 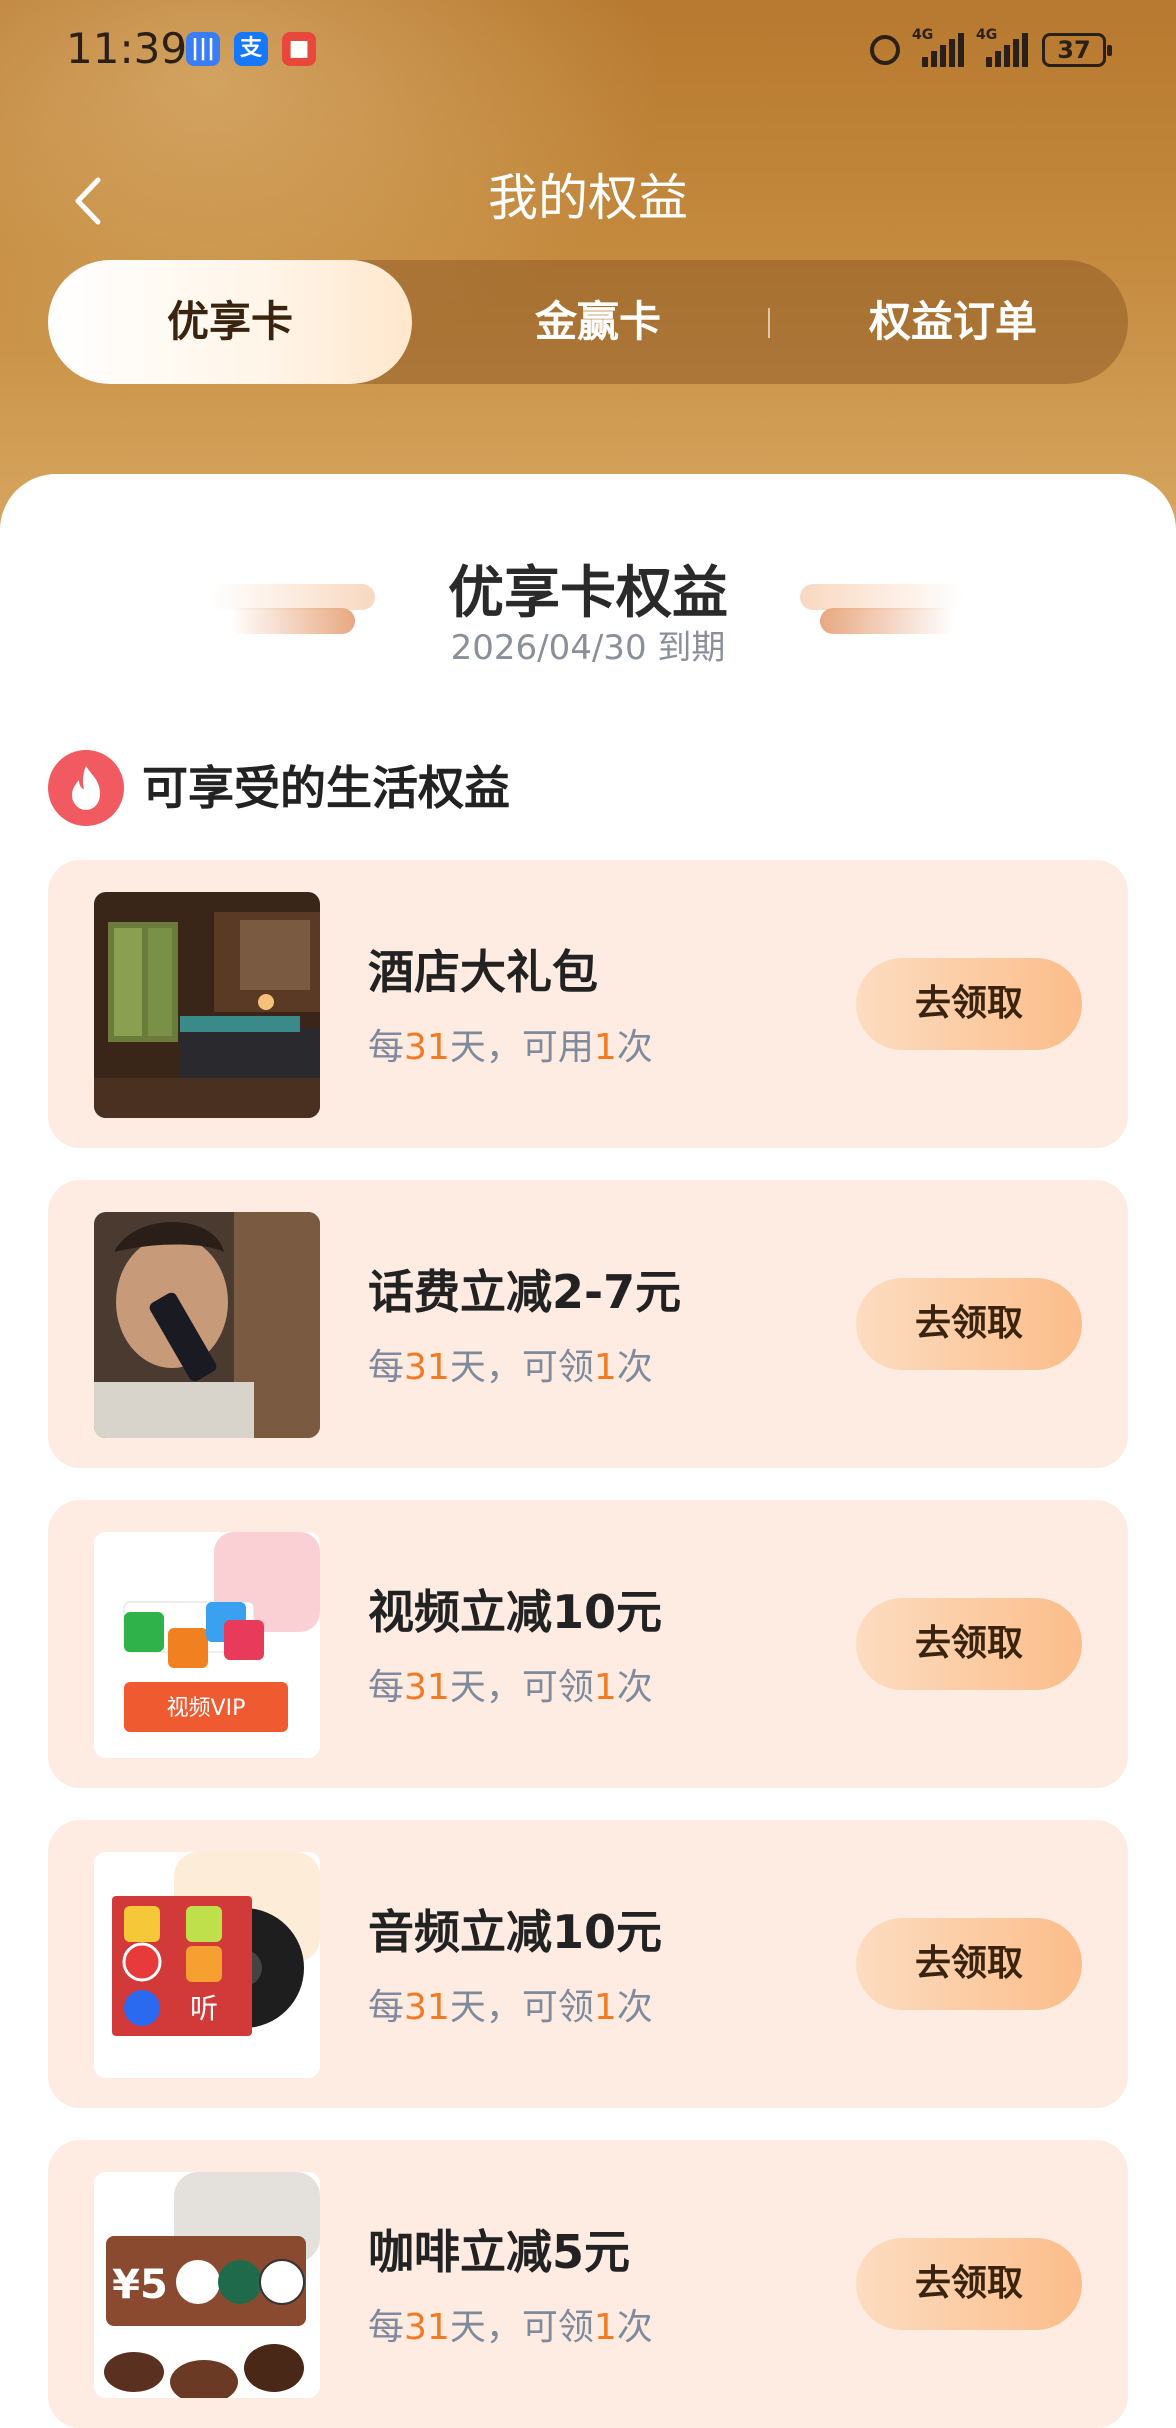 What do you see at coordinates (206, 1708) in the screenshot?
I see `thumb-label: 视频VIP` at bounding box center [206, 1708].